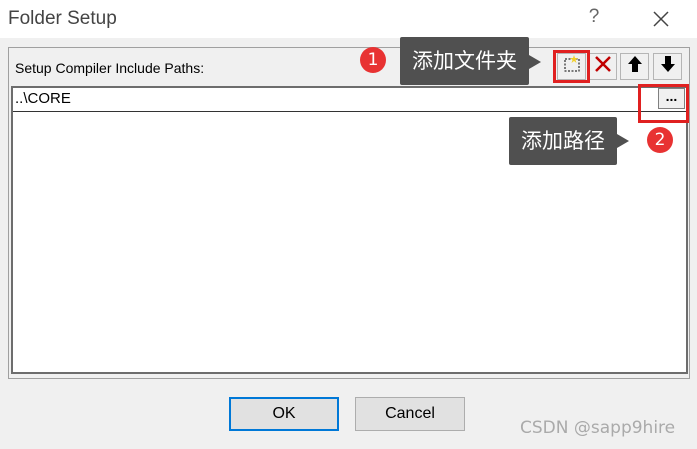 This screenshot has width=697, height=449. Describe the element at coordinates (569, 141) in the screenshot. I see `annotation-tooltip-2: 添加路径` at that location.